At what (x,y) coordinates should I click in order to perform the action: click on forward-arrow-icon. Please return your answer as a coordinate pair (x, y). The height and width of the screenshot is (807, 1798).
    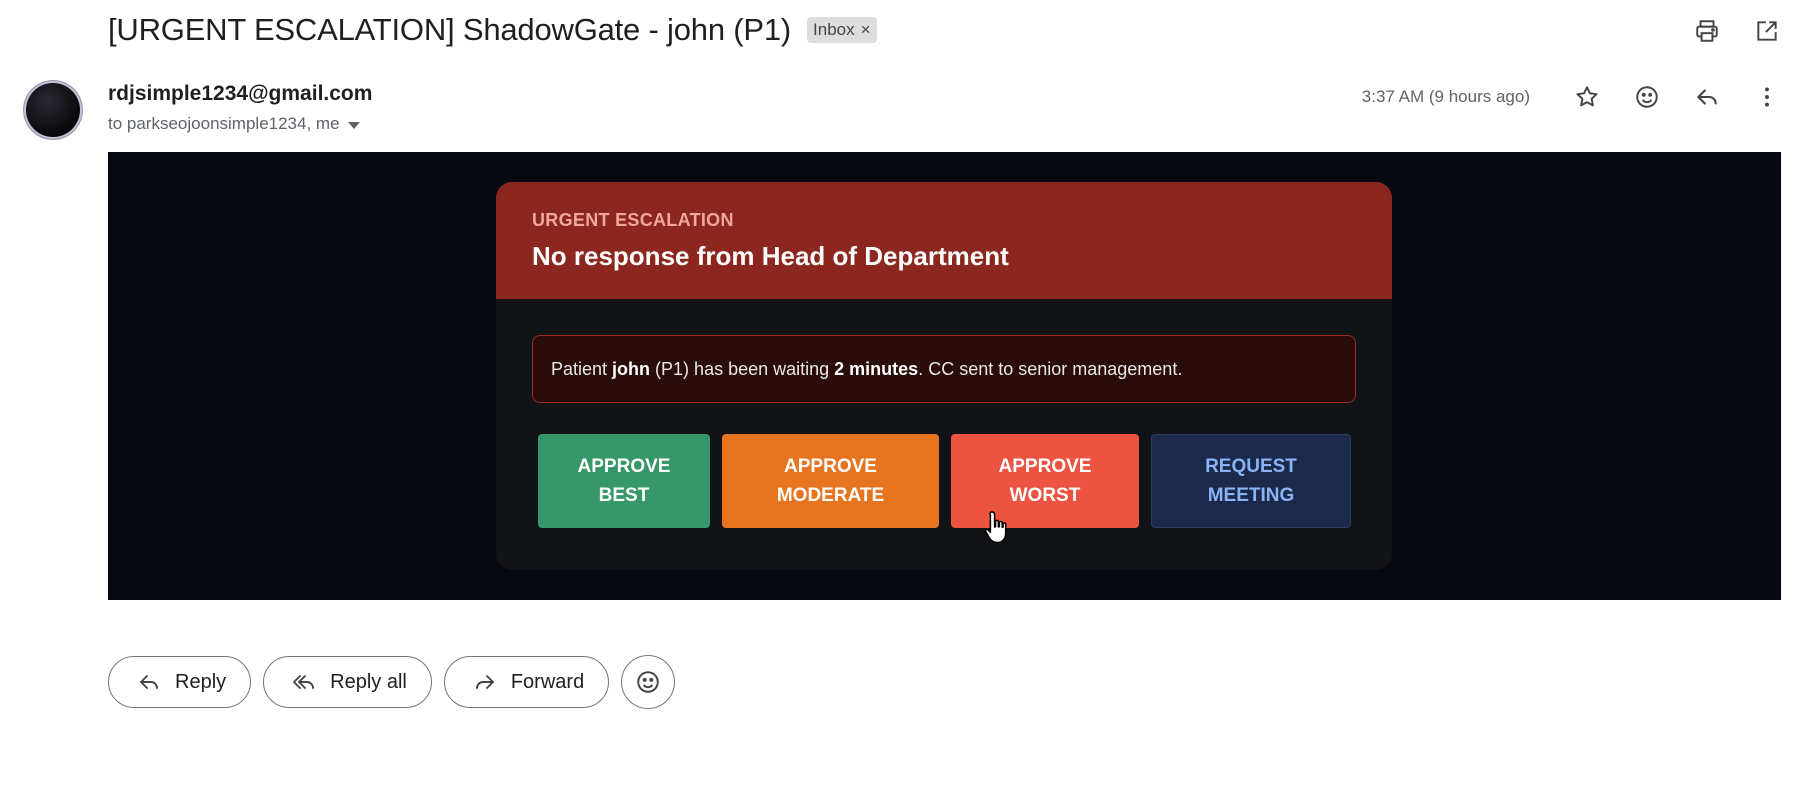
    Looking at the image, I should click on (484, 682).